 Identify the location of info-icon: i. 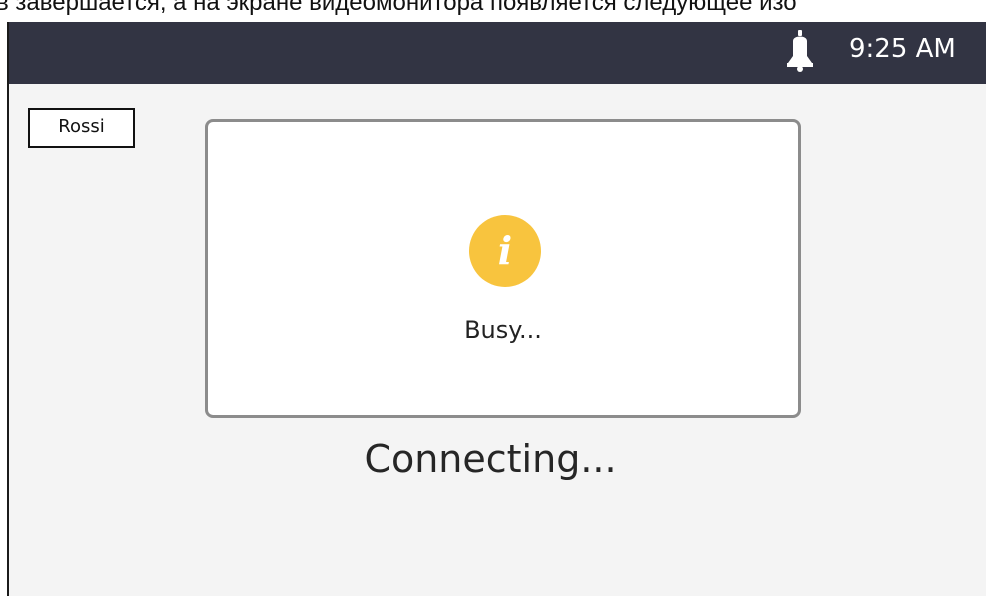
(505, 251).